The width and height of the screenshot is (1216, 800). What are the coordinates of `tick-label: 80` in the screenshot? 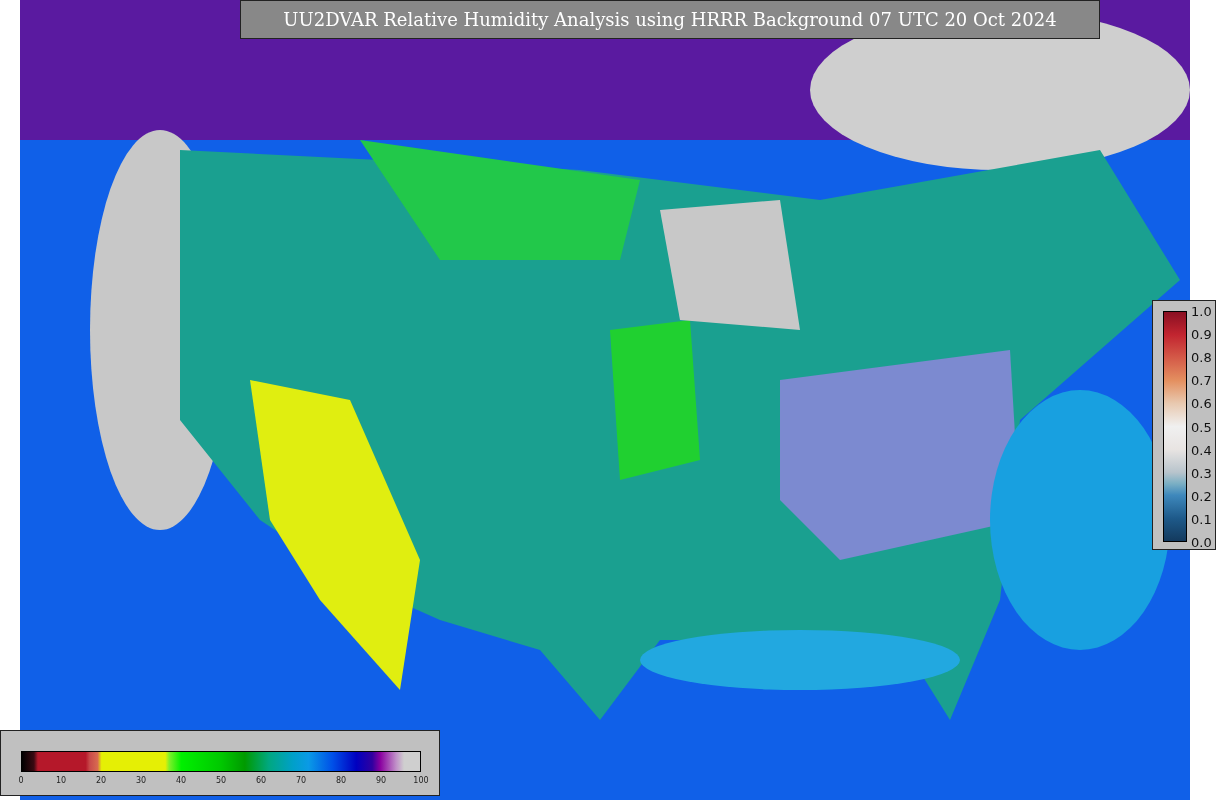 It's located at (341, 780).